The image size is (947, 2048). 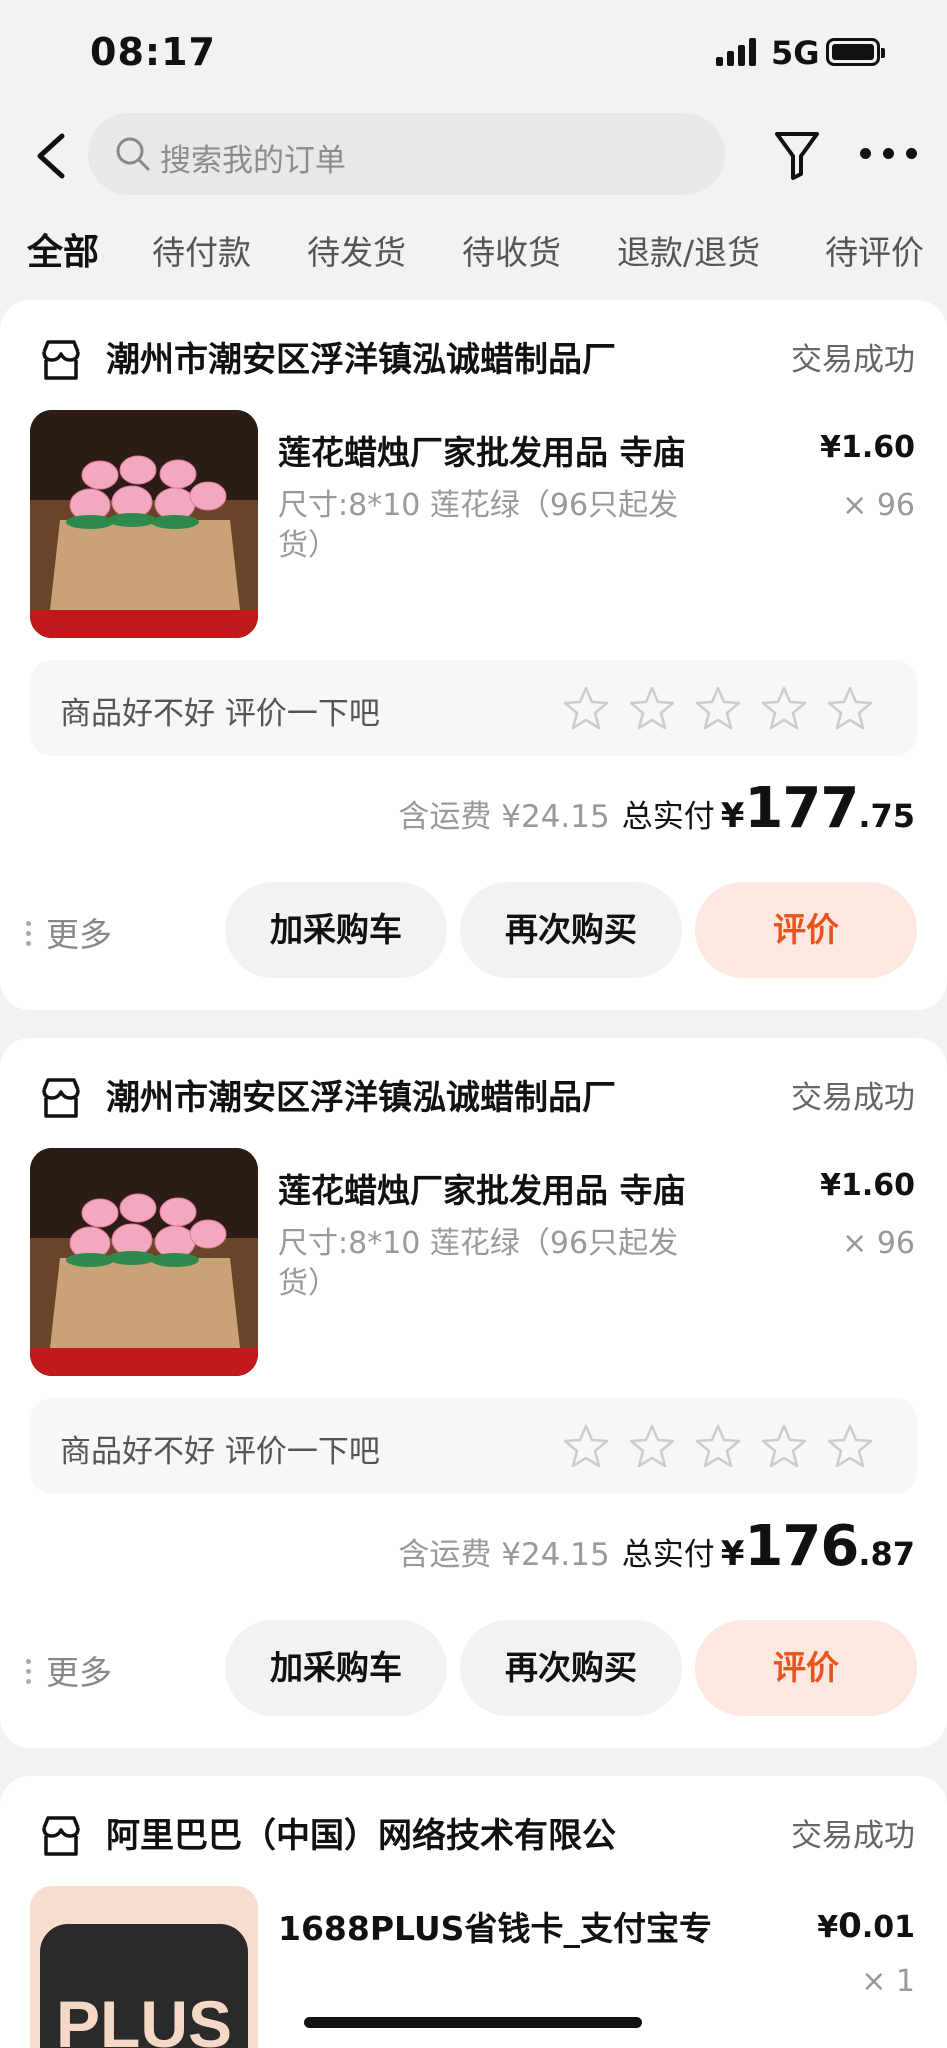 What do you see at coordinates (889, 155) in the screenshot?
I see `more-icon` at bounding box center [889, 155].